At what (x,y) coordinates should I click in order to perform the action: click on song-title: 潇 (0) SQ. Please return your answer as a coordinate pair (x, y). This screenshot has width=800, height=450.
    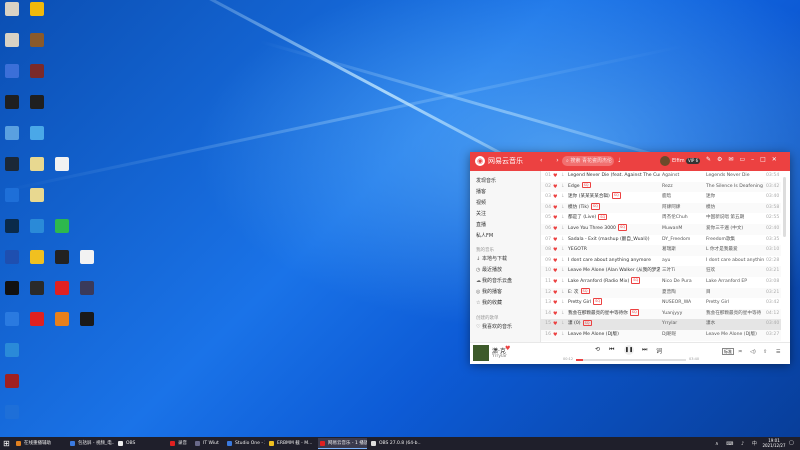
    Looking at the image, I should click on (614, 324).